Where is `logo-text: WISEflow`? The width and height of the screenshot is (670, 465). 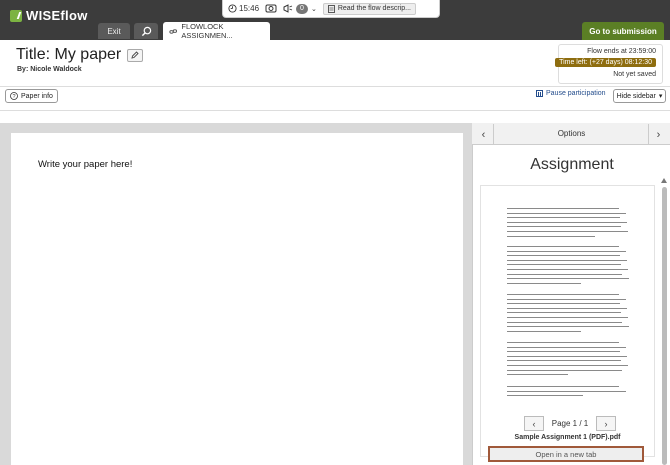
logo-text: WISEflow is located at coordinates (57, 15).